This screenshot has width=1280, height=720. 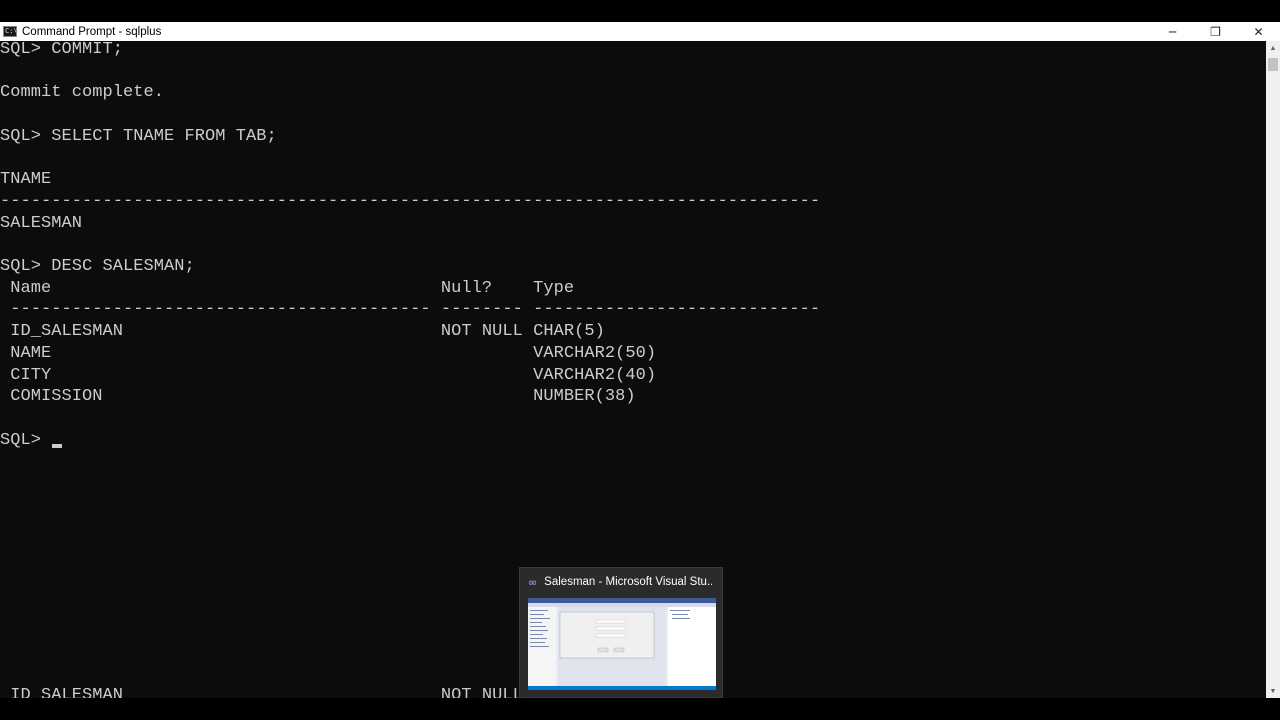 I want to click on top-black-bar, so click(x=640, y=11).